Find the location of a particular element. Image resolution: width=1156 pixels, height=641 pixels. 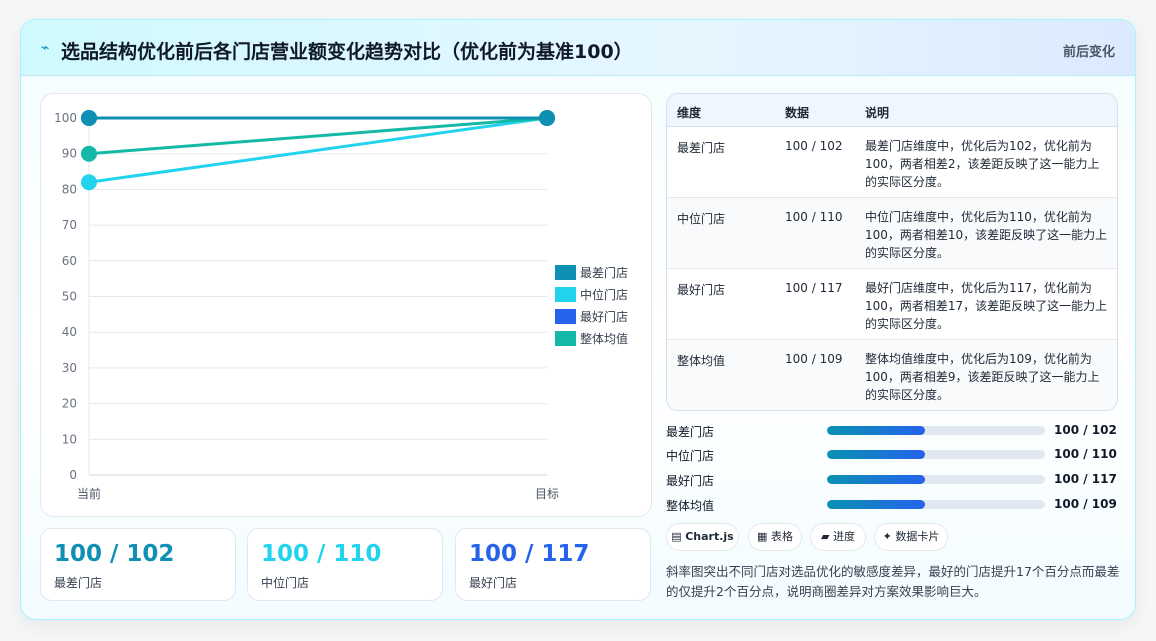

page-title: 选品结构优化前后各门店营业额变化趋势对比（优化前为基准100） is located at coordinates (347, 52).